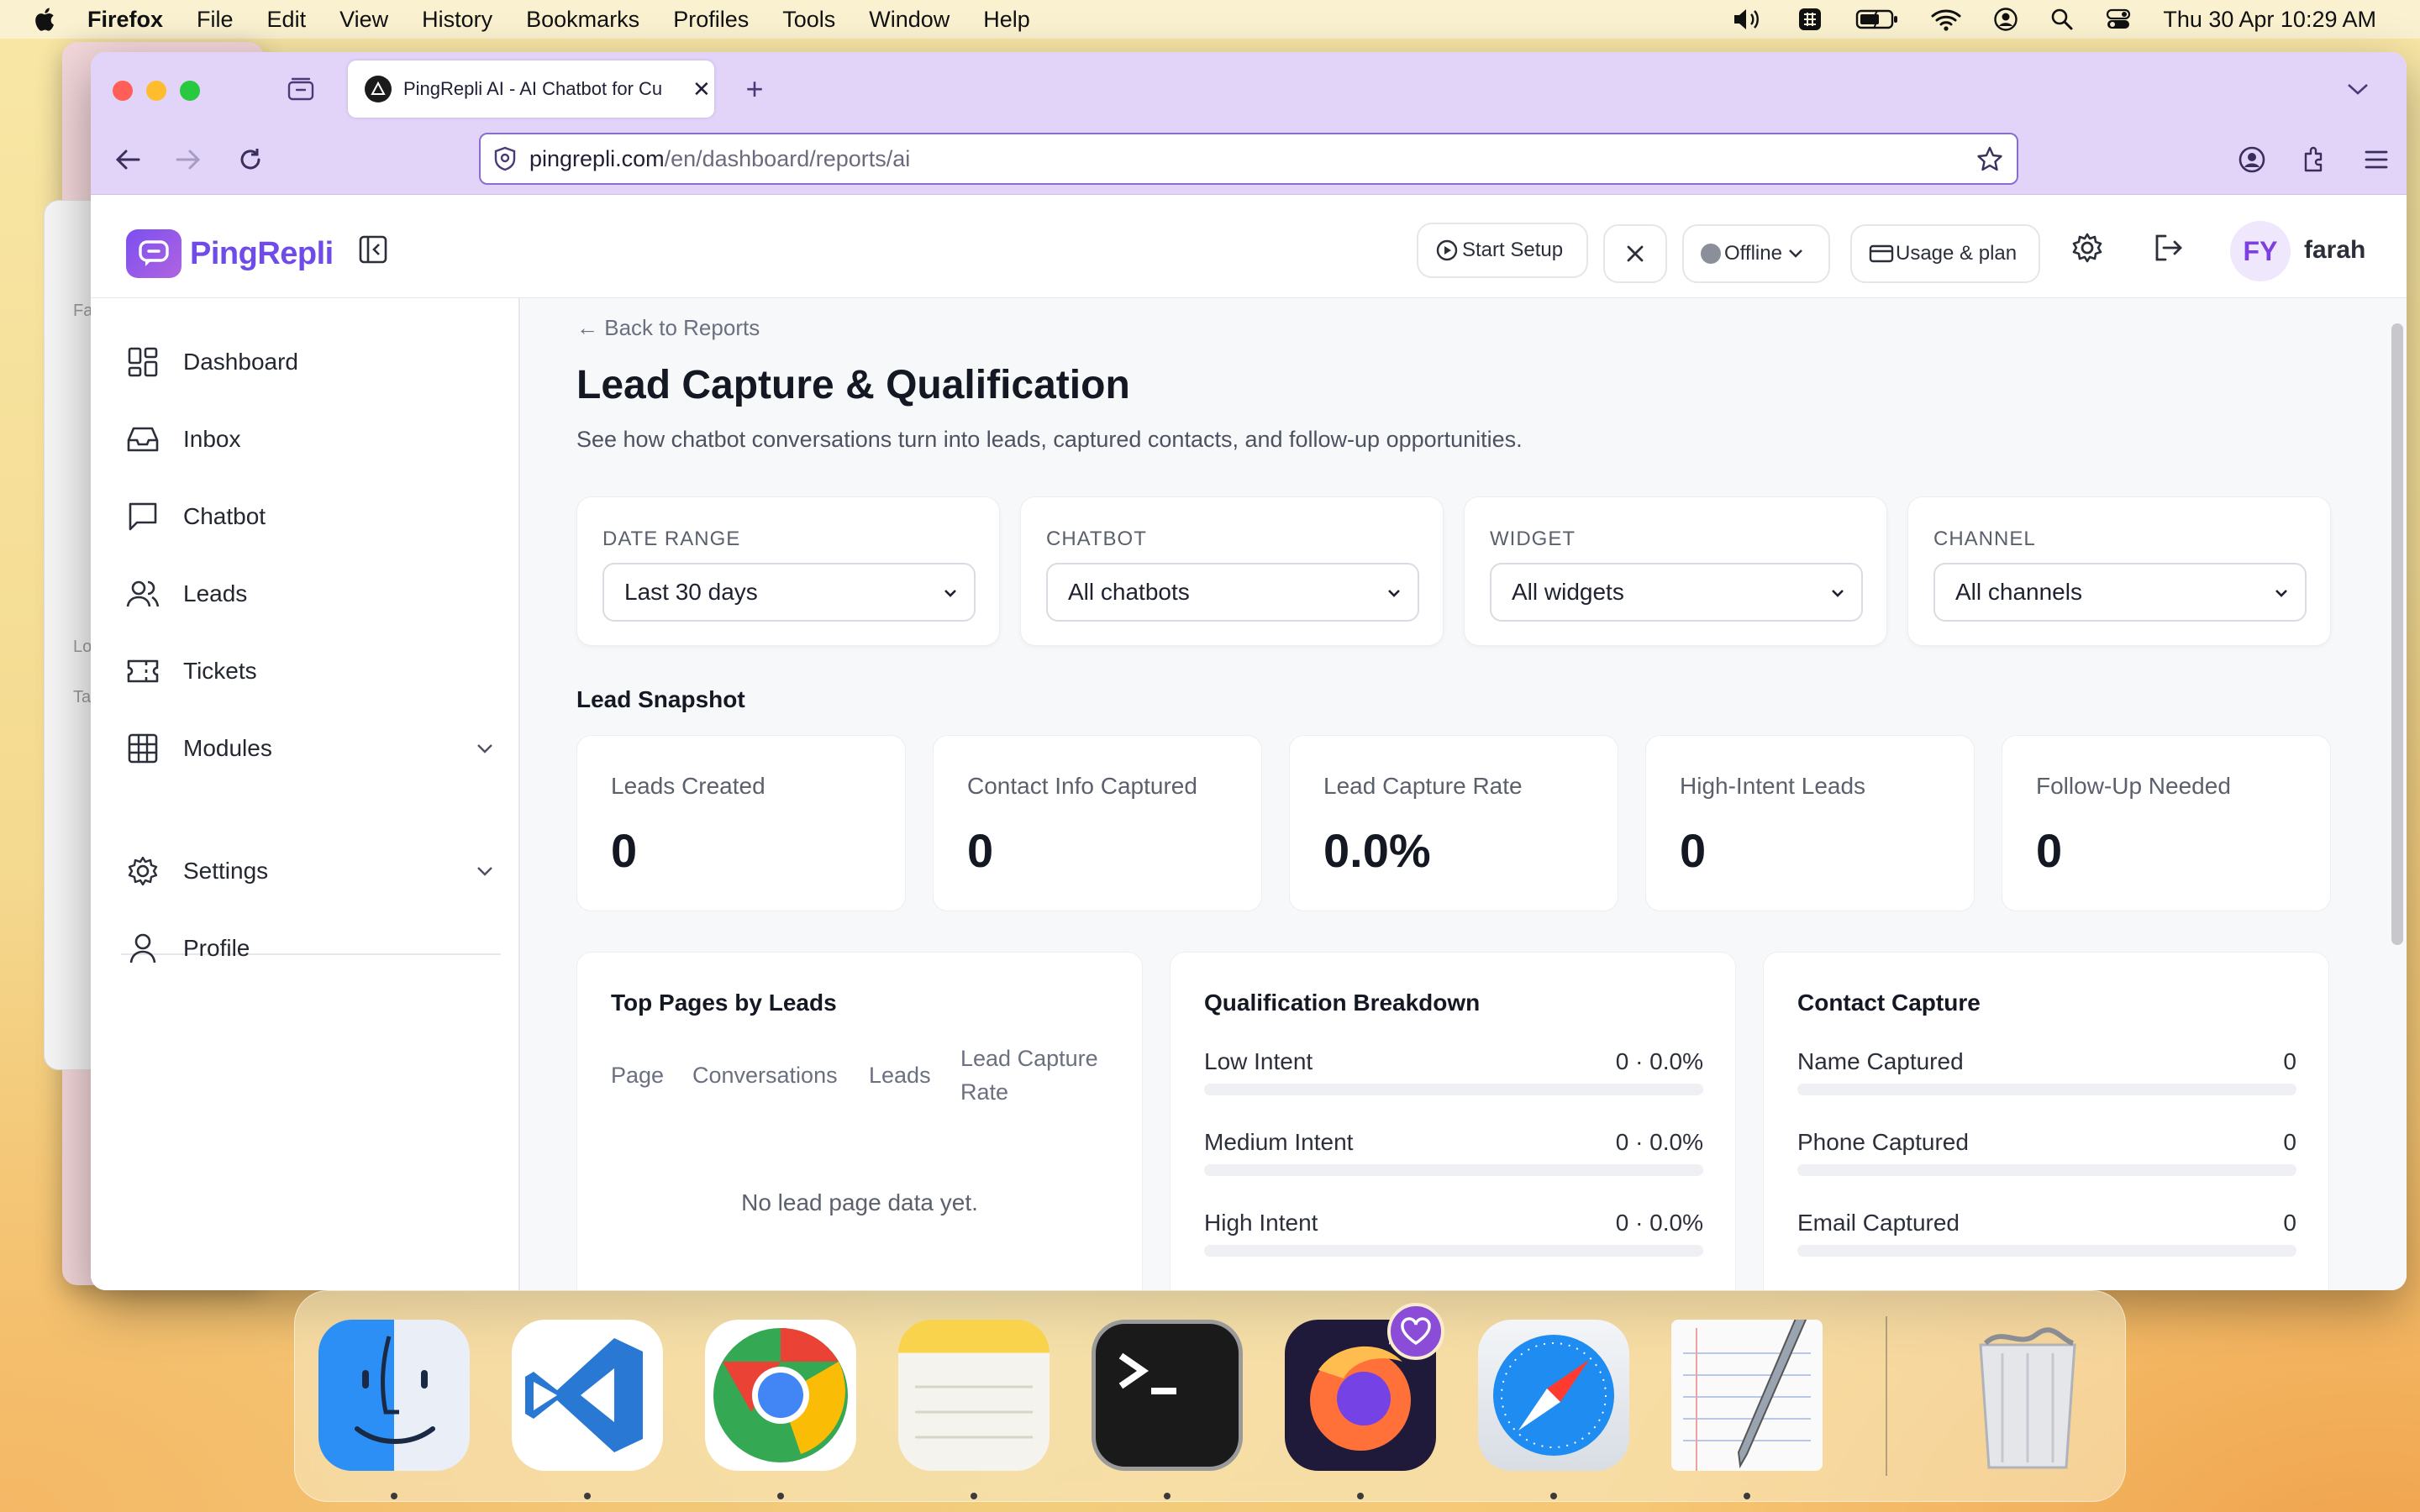  I want to click on control-center-icon, so click(2118, 19).